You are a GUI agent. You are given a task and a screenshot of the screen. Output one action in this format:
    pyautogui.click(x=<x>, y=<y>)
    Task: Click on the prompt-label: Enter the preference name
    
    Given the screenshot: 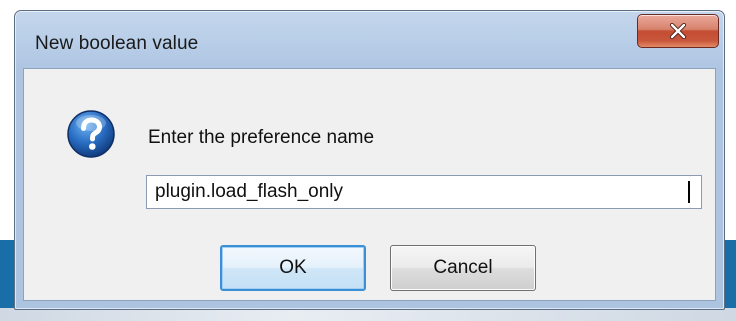 What is the action you would take?
    pyautogui.click(x=261, y=137)
    